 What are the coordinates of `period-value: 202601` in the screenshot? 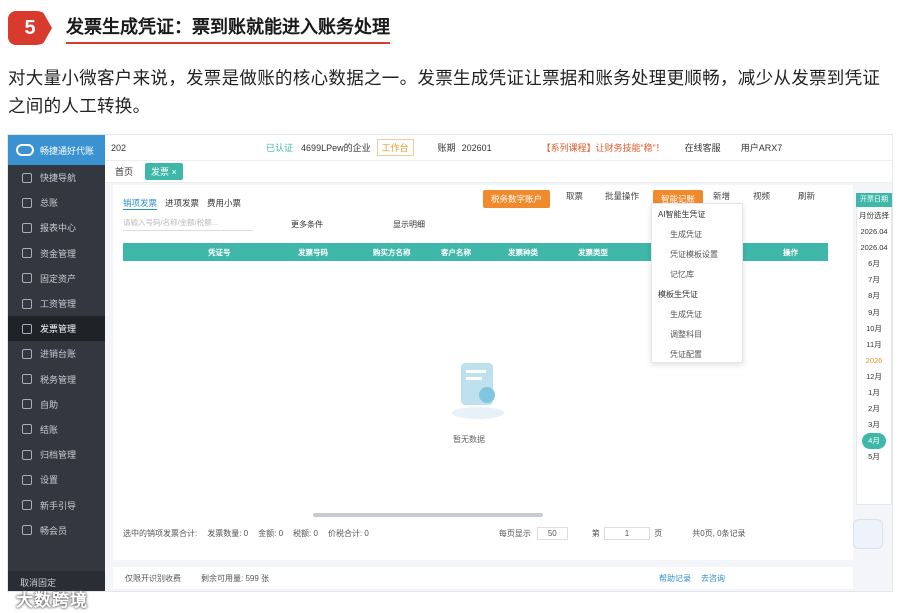 It's located at (477, 148).